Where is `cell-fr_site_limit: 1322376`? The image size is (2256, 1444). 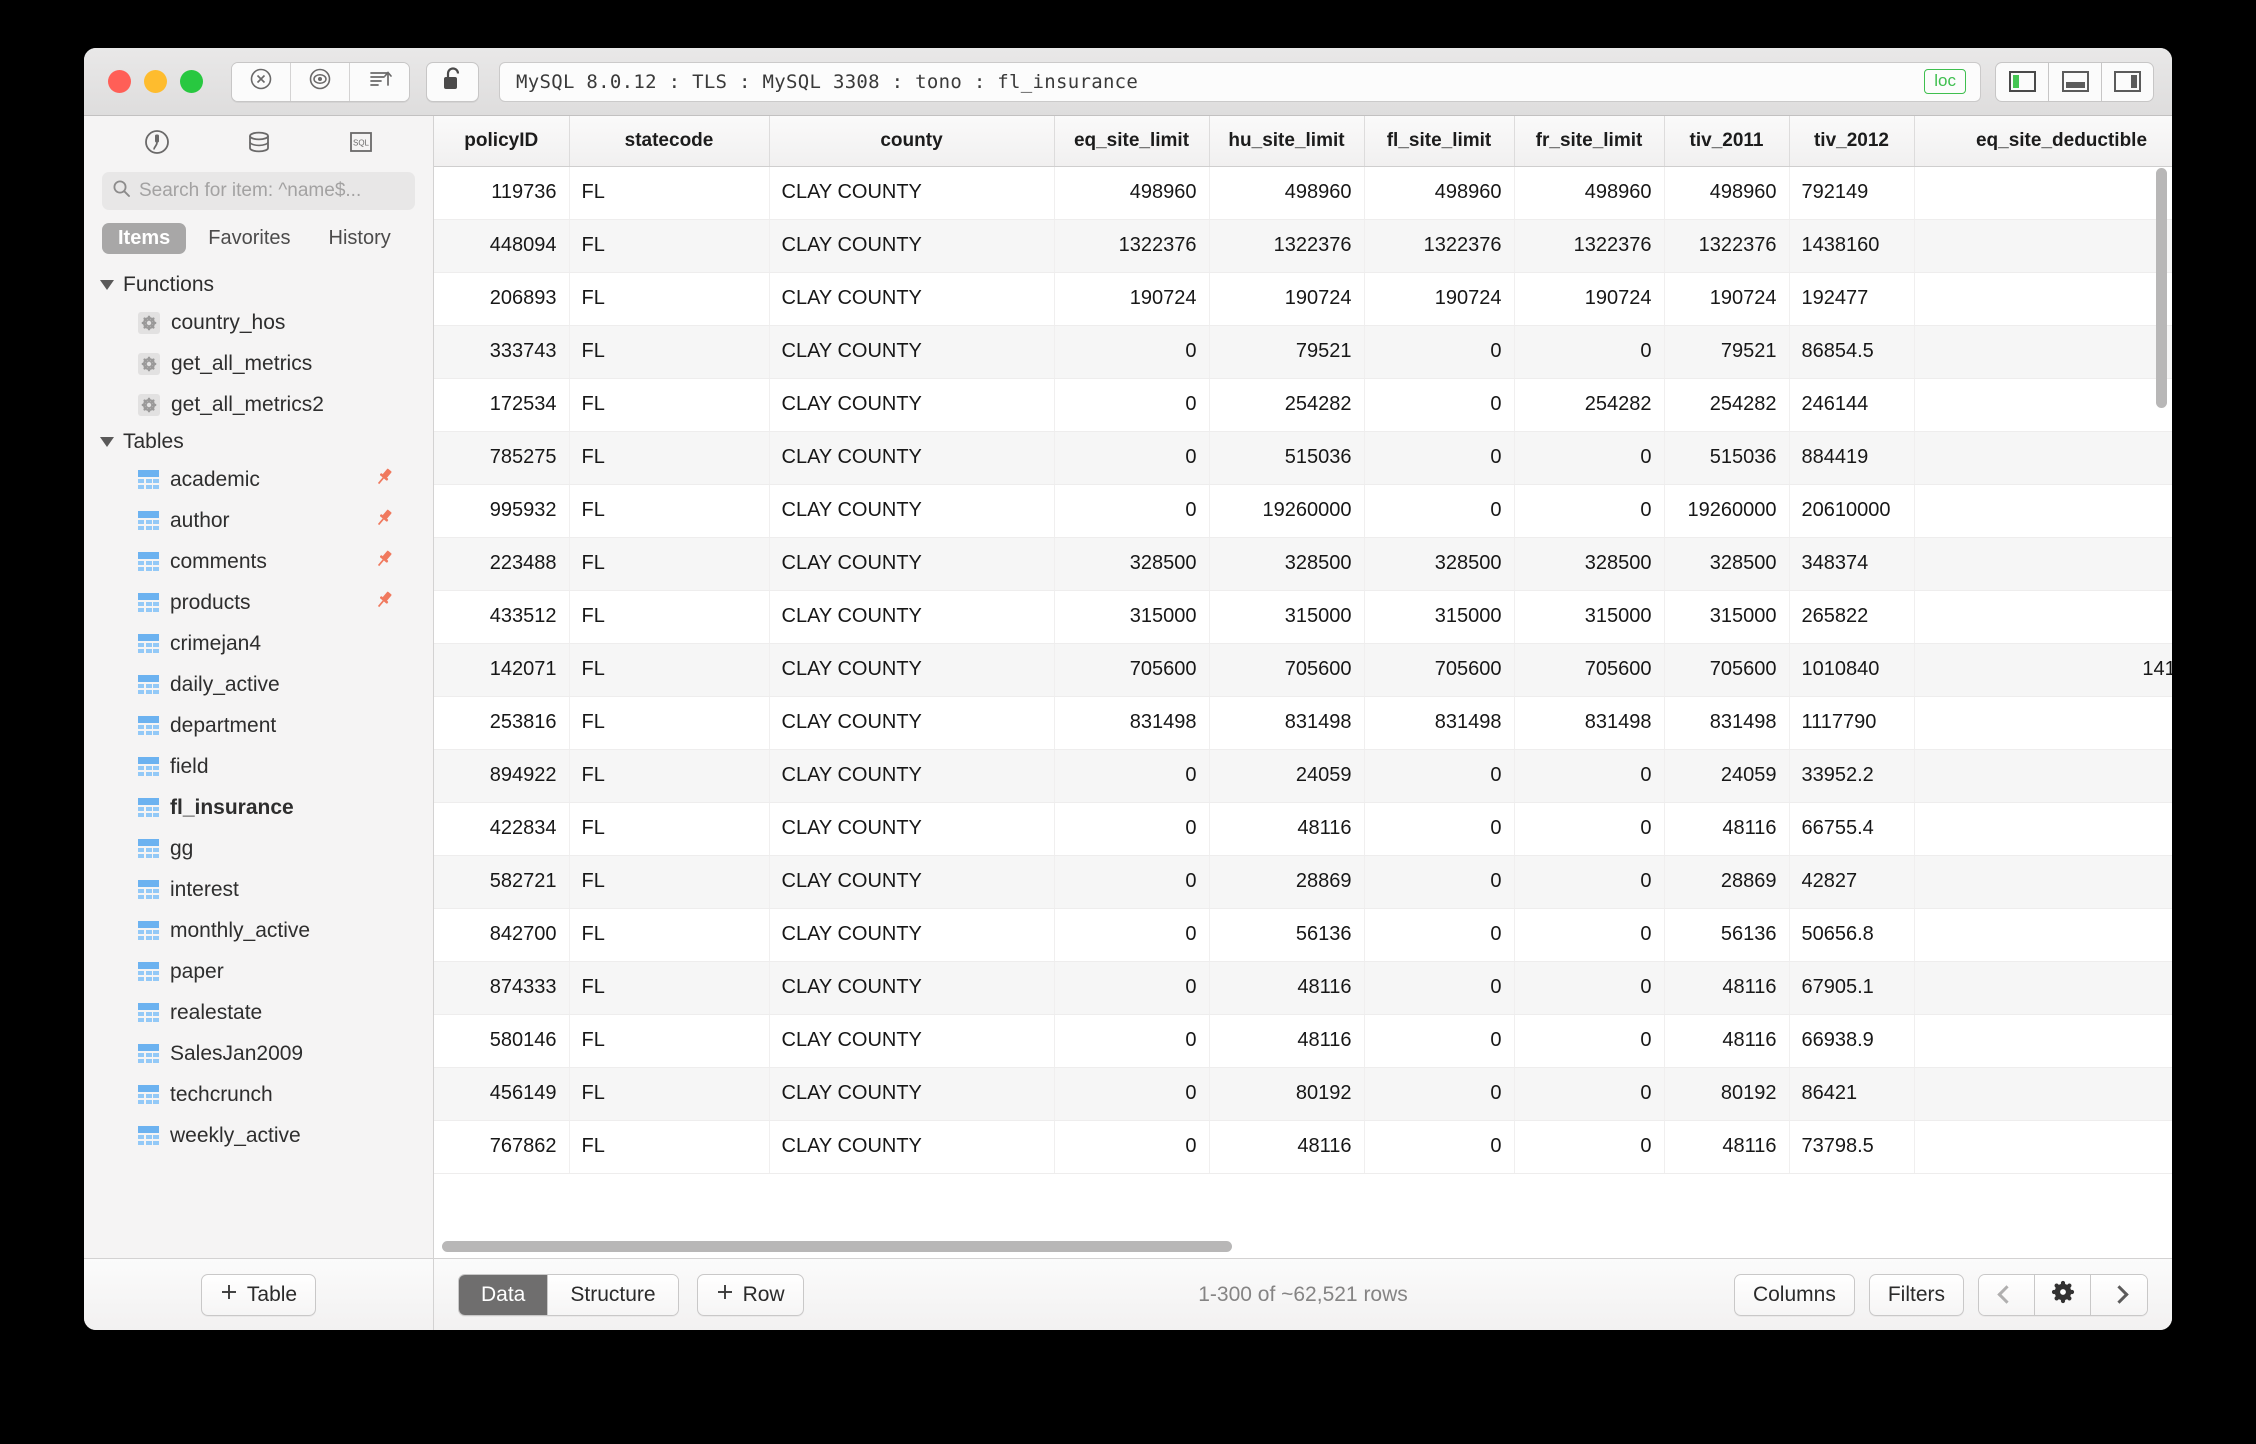
cell-fr_site_limit: 1322376 is located at coordinates (1589, 246).